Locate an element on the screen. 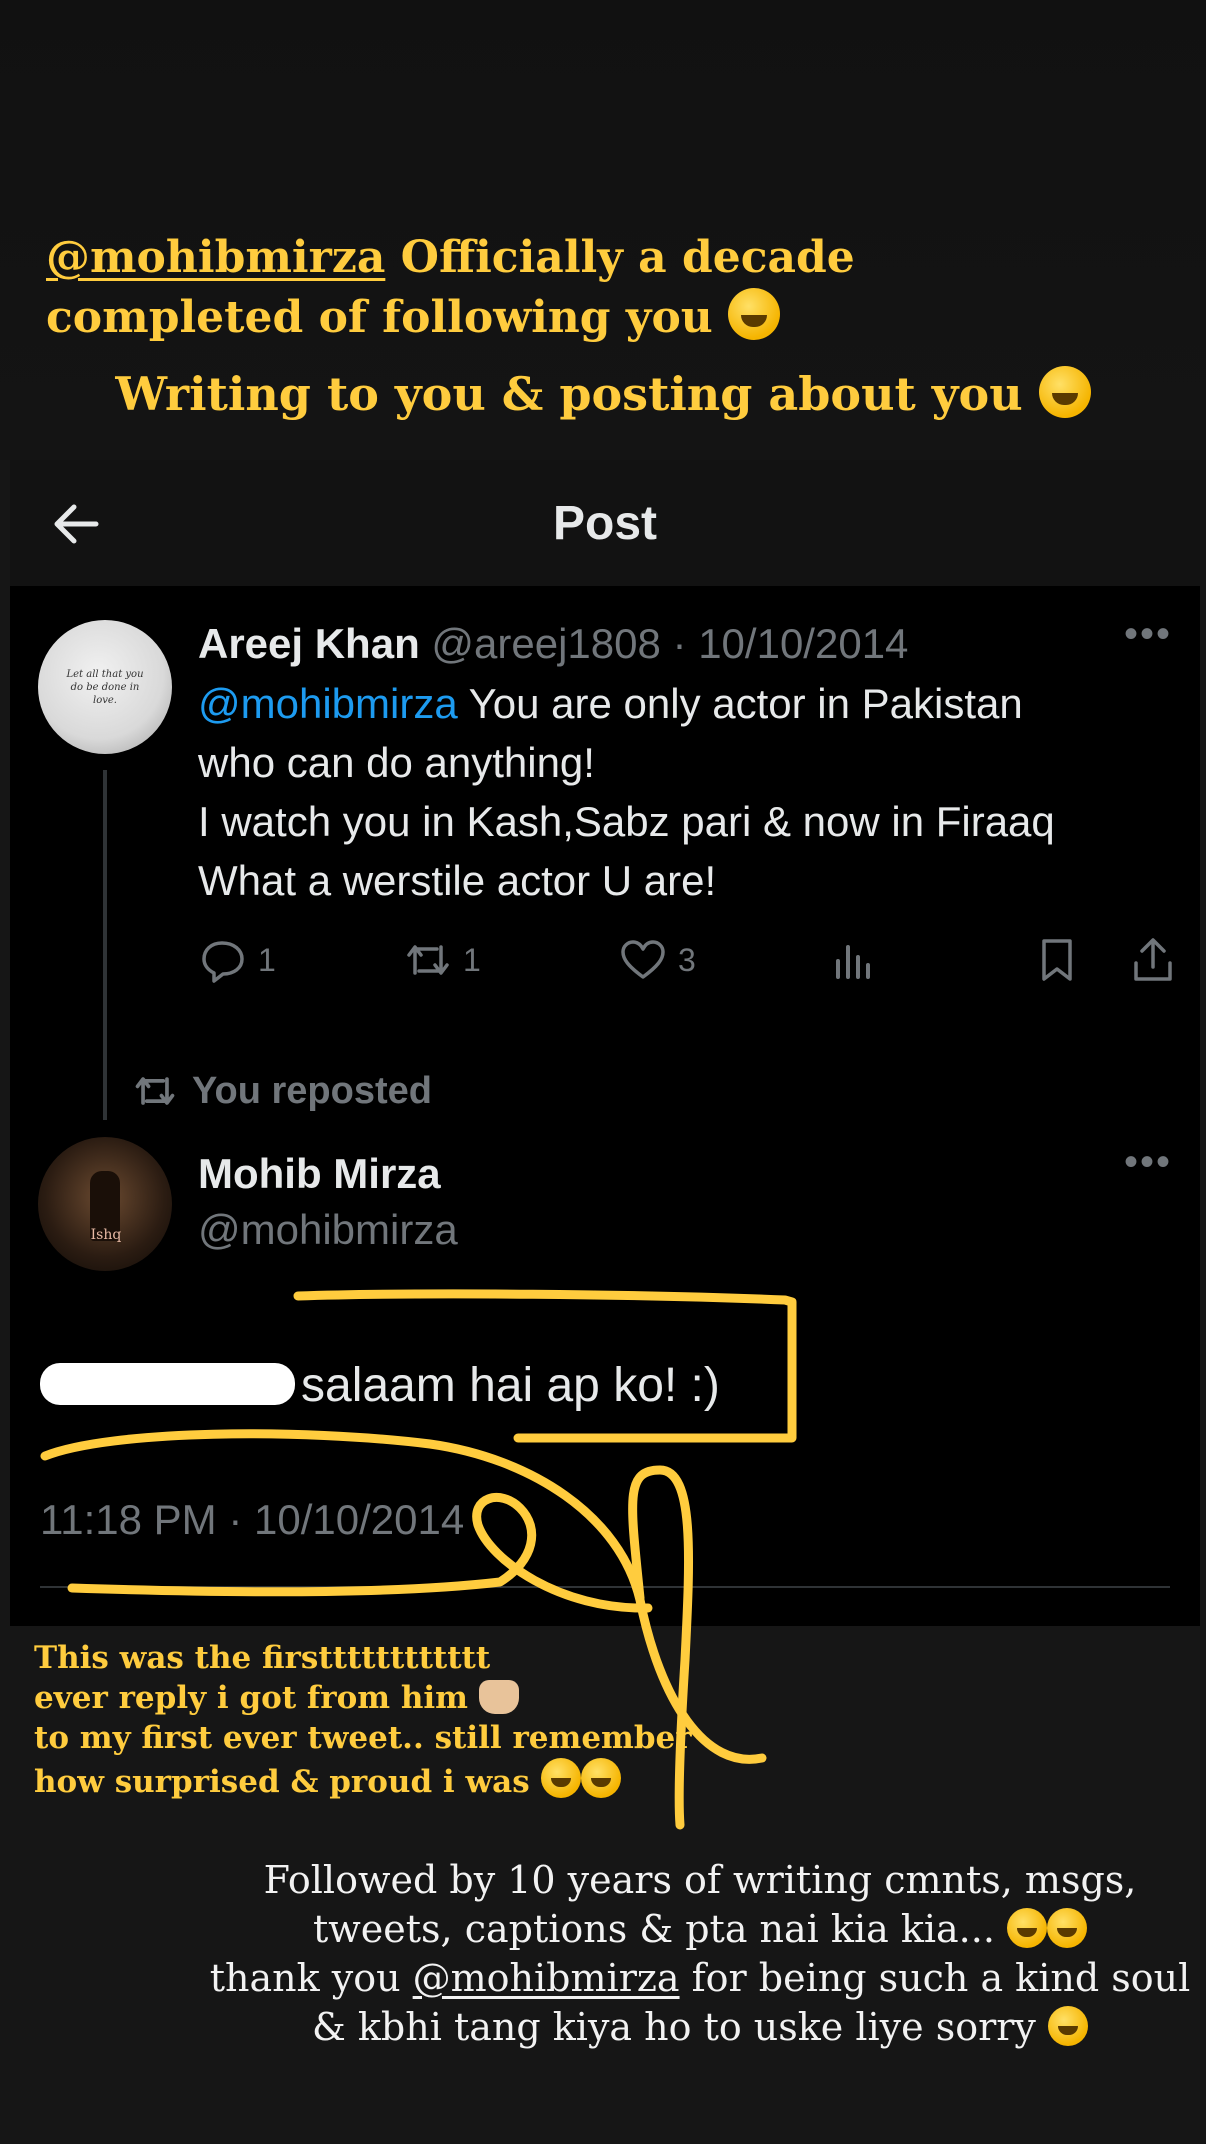 The image size is (1206, 2144). halo-emoji-icon is located at coordinates (600, 1778).